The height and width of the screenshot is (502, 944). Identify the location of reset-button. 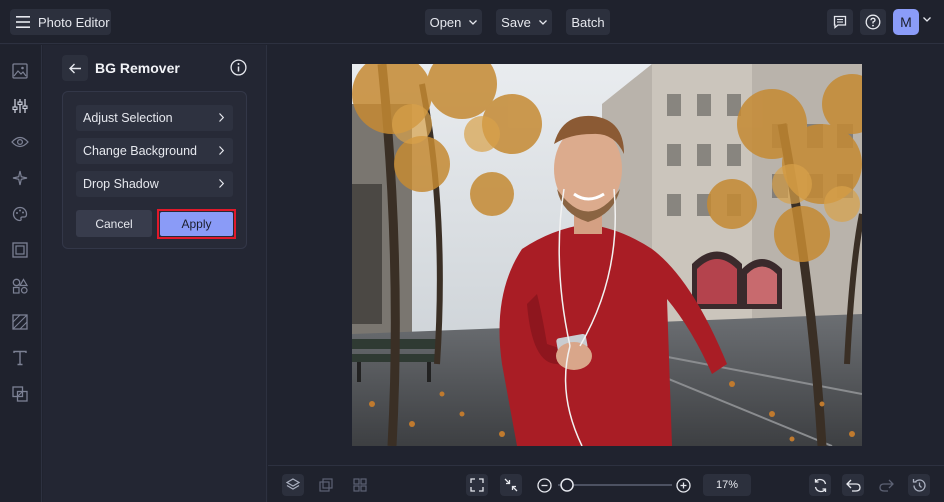
(820, 485).